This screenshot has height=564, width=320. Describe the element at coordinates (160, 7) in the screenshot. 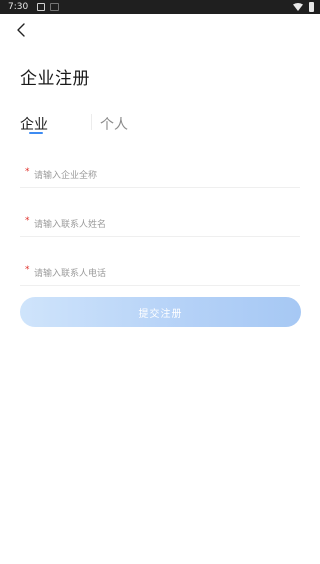

I see `status-bar: 7:30` at that location.